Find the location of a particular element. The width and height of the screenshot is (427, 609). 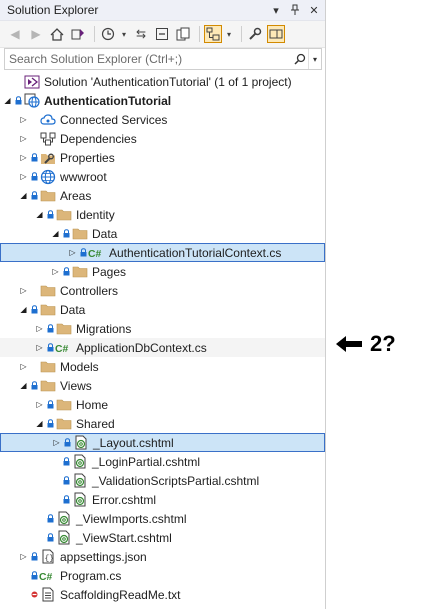

tree-item: ◢ Shared is located at coordinates (162, 423).